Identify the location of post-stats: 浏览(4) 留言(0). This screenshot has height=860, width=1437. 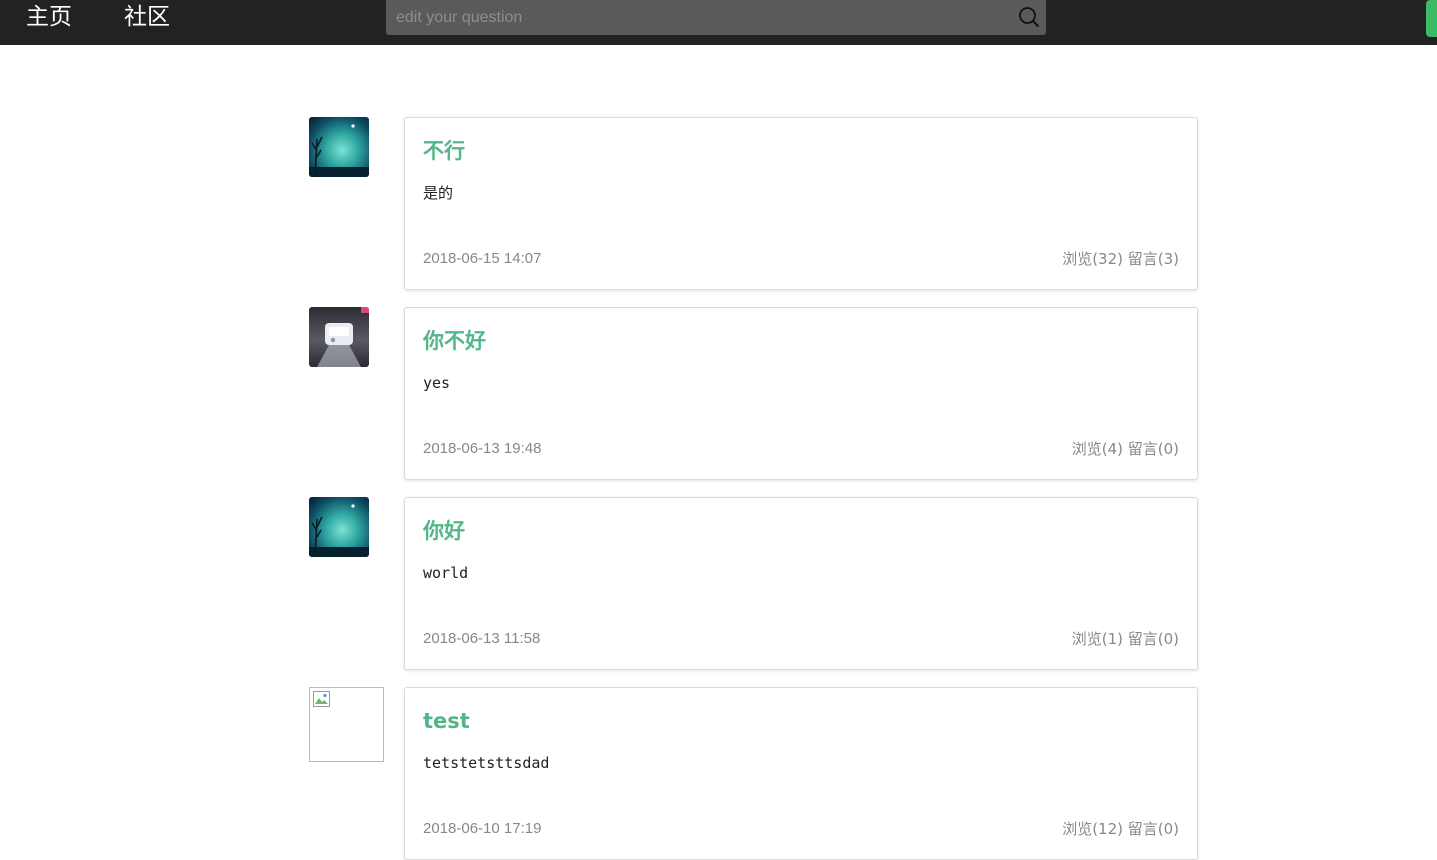
(1125, 449).